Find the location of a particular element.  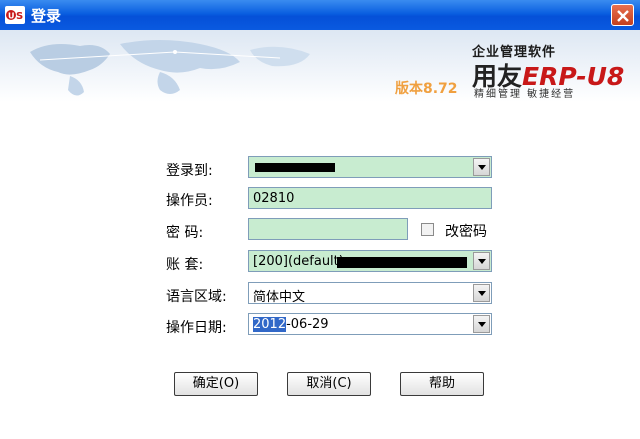

operator-label: 操作员: is located at coordinates (189, 201).